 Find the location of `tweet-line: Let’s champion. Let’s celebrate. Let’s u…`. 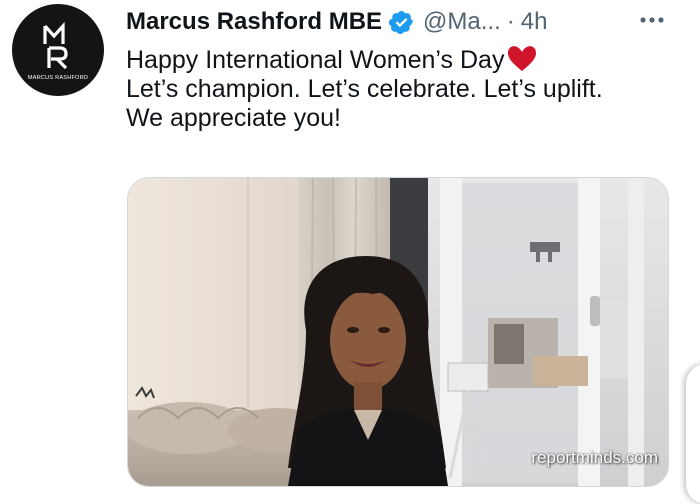

tweet-line: Let’s champion. Let’s celebrate. Let’s u… is located at coordinates (364, 89).